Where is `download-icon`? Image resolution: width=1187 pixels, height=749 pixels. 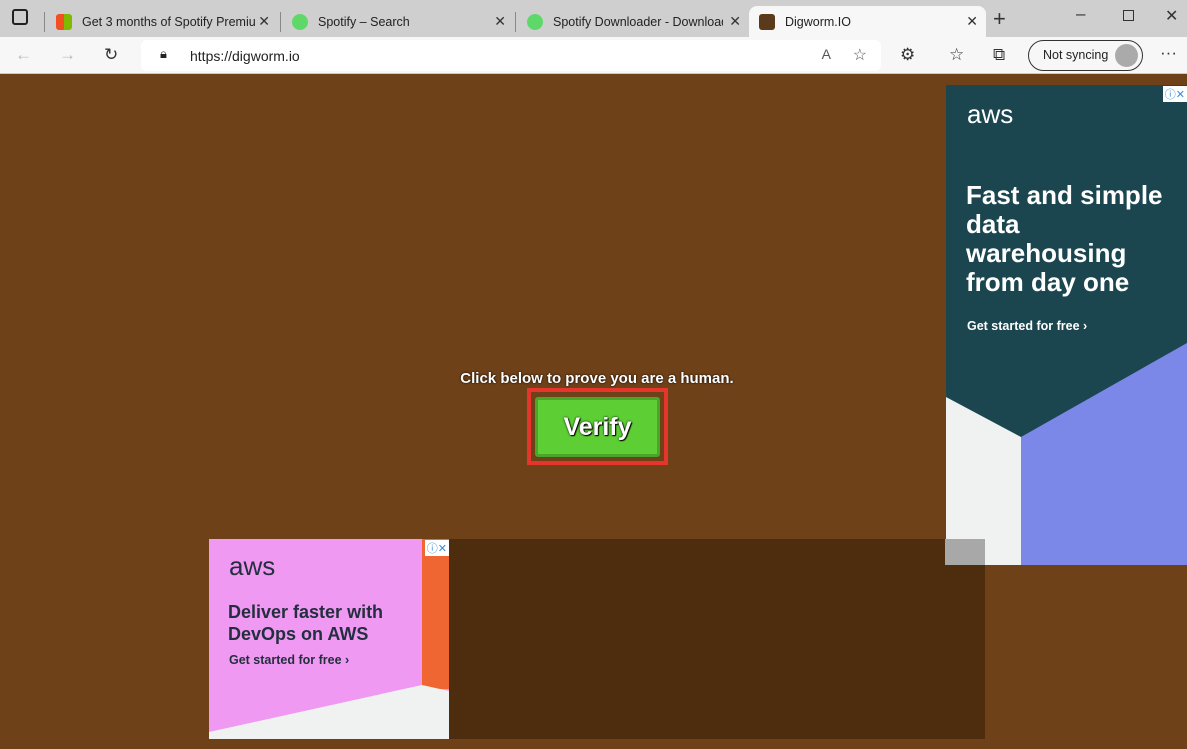 download-icon is located at coordinates (535, 21).